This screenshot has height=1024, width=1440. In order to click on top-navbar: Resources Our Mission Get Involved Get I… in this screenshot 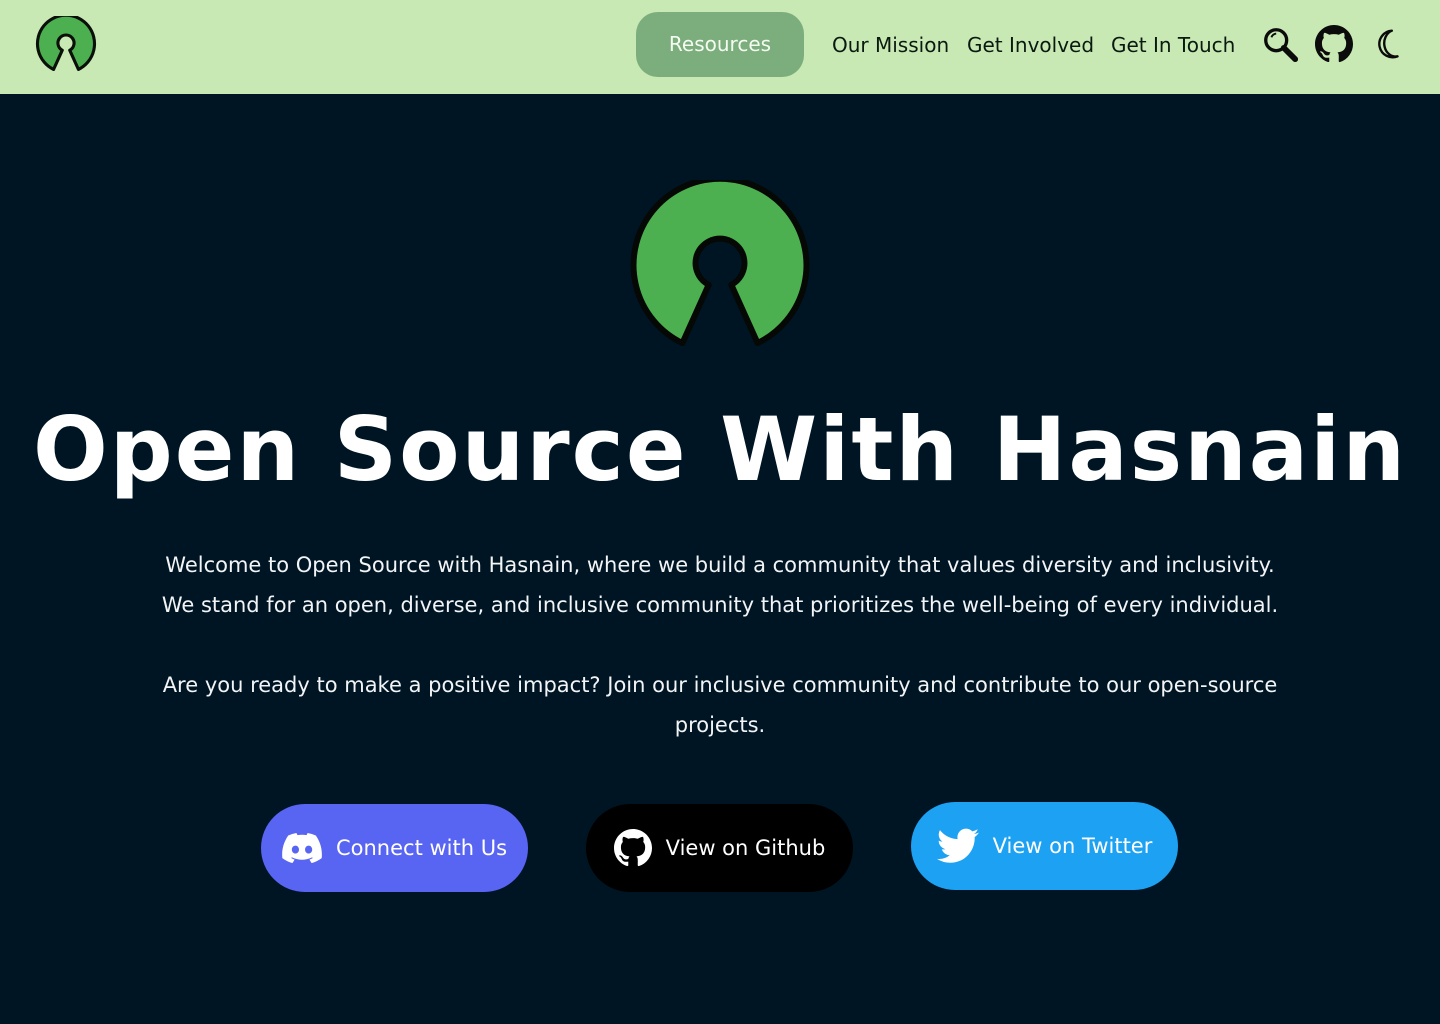, I will do `click(720, 47)`.